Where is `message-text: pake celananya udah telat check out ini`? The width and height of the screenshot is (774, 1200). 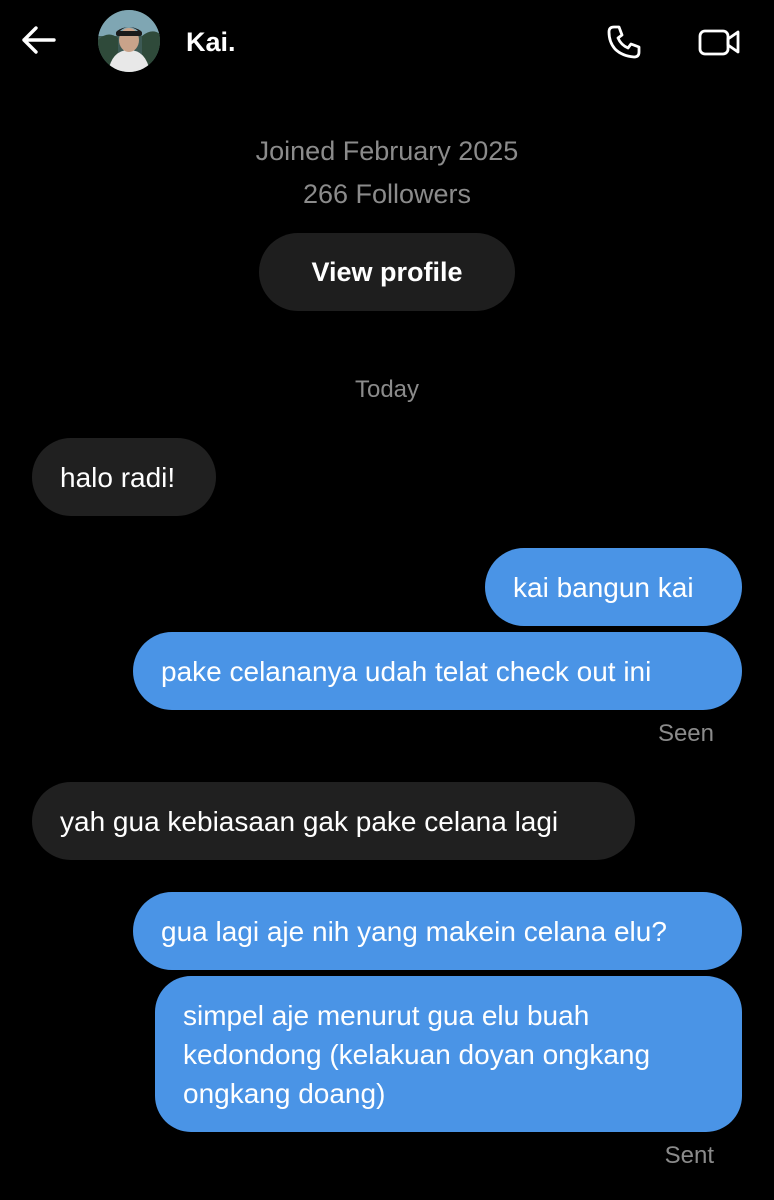
message-text: pake celananya udah telat check out ini is located at coordinates (406, 671).